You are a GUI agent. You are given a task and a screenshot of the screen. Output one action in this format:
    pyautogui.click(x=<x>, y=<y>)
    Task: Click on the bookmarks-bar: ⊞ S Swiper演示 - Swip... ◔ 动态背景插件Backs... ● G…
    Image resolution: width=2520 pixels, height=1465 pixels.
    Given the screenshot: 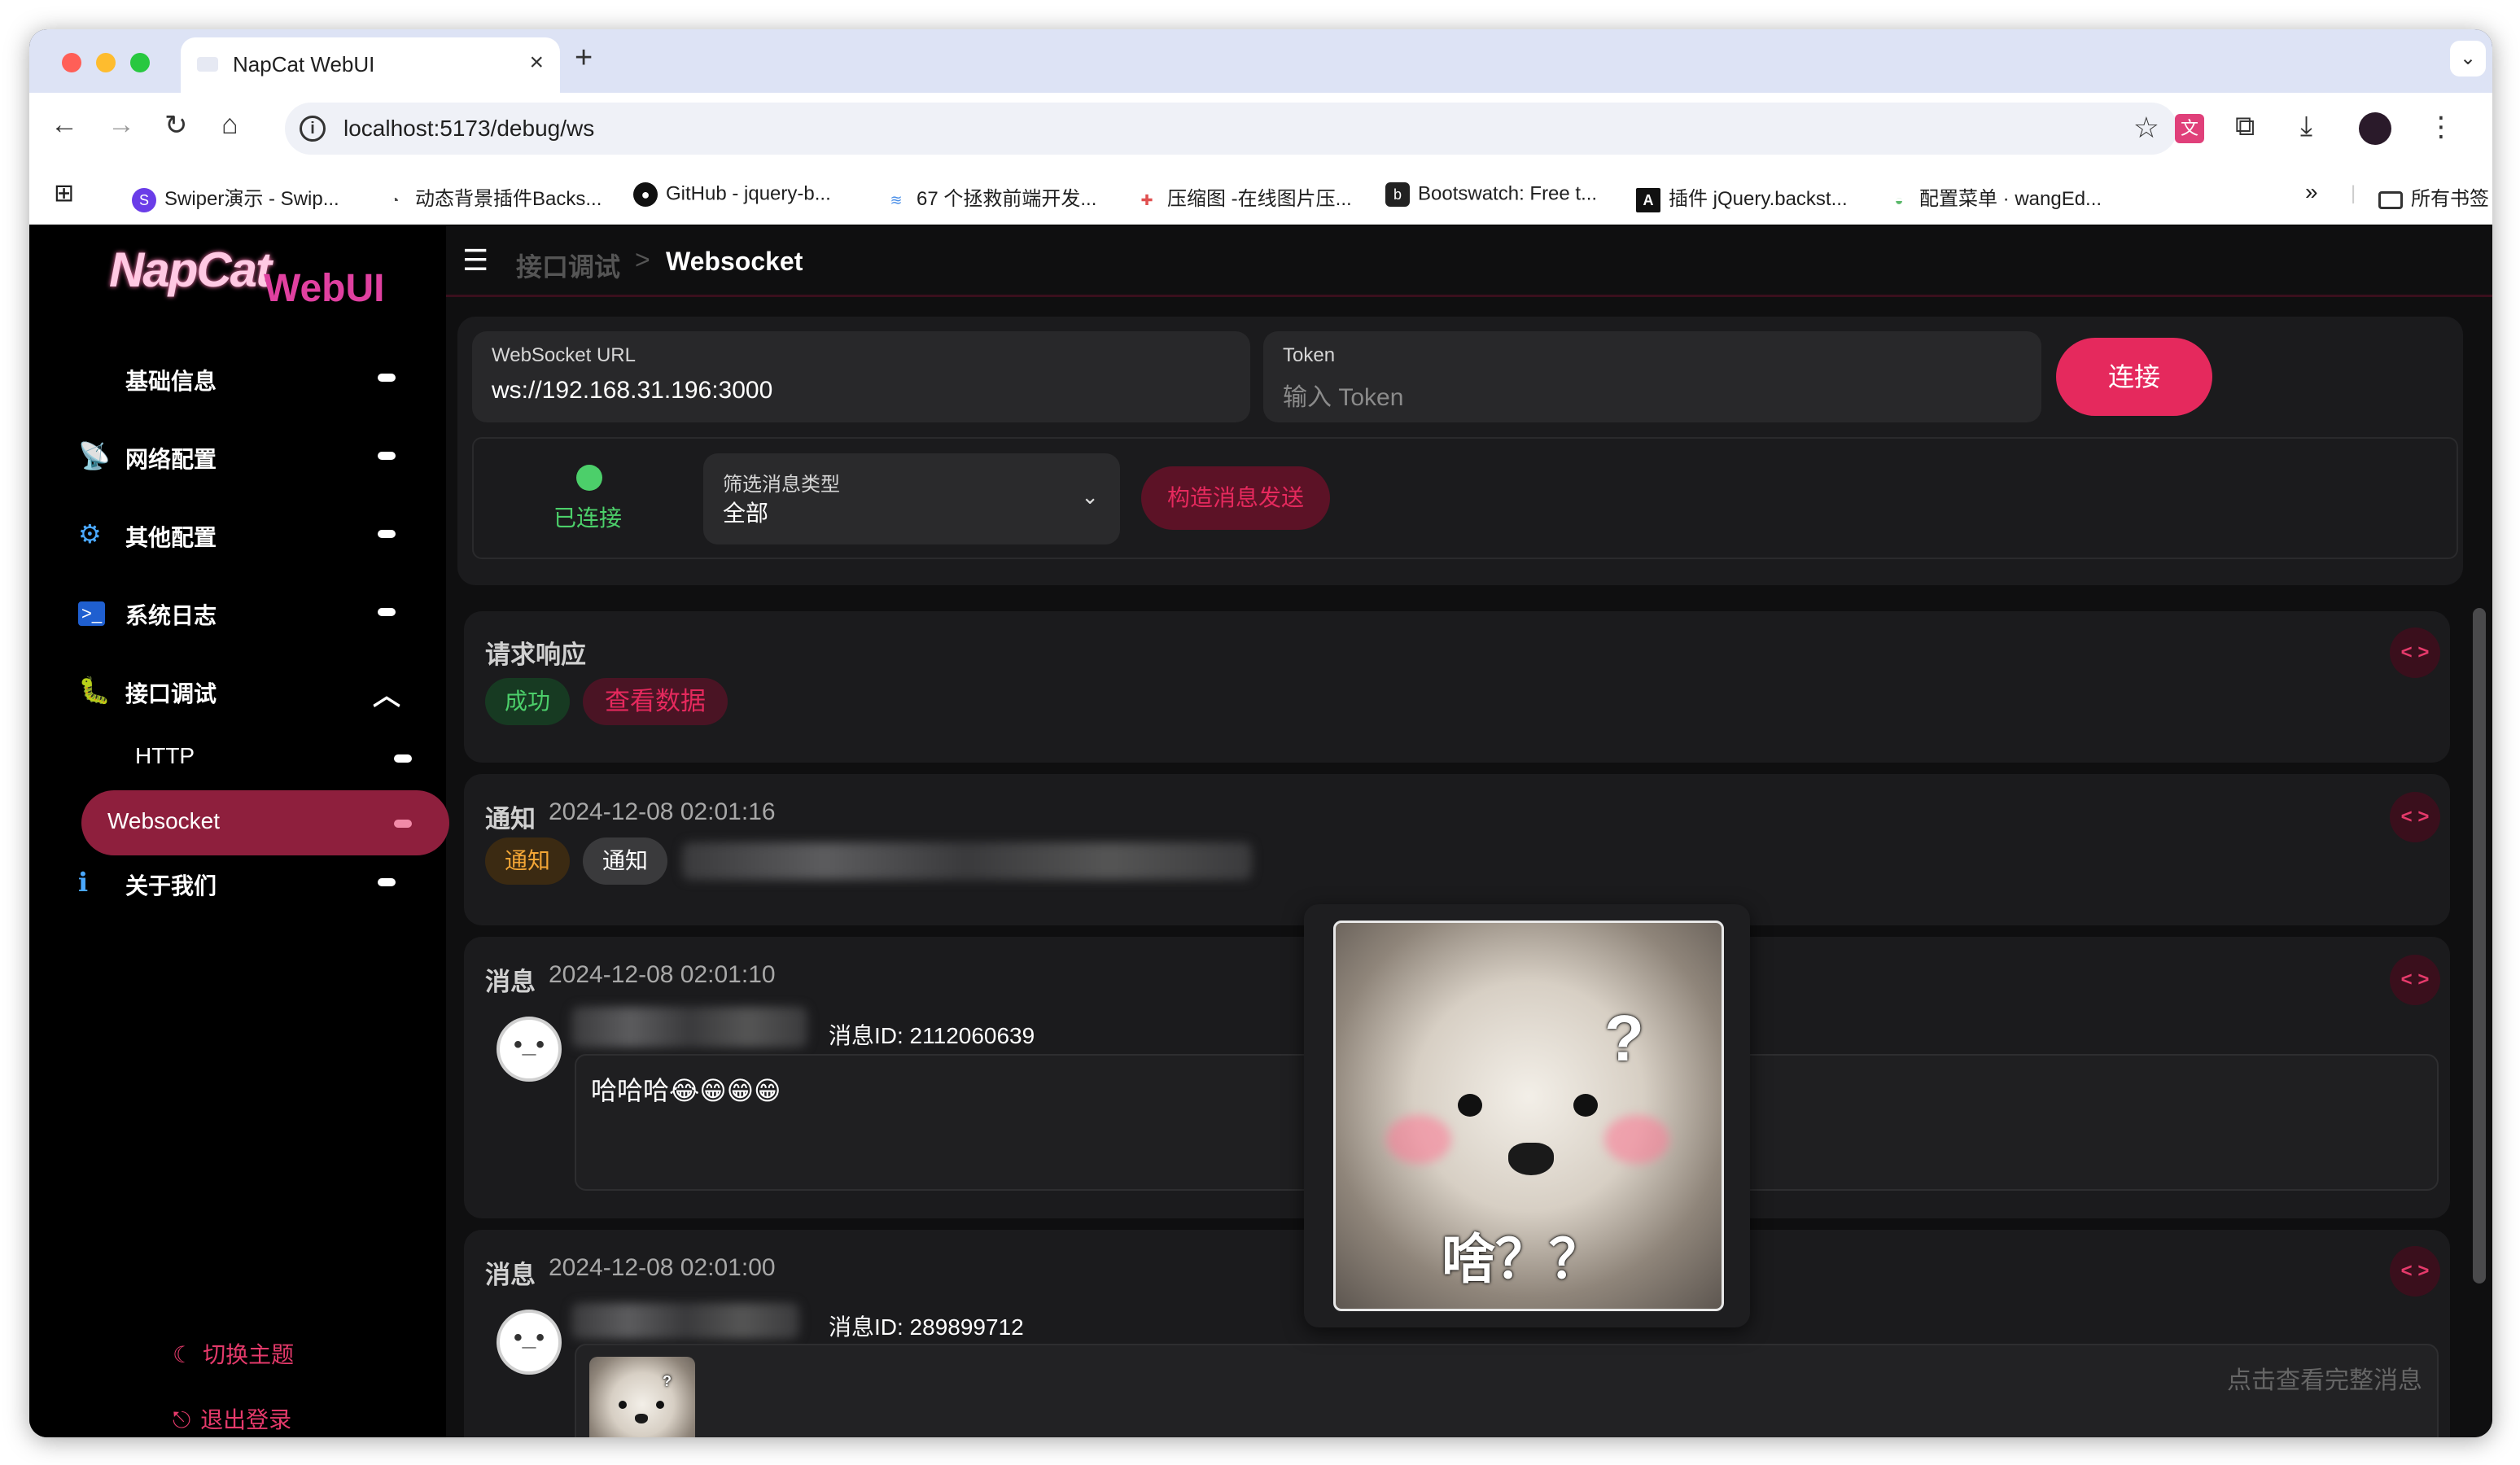 What is the action you would take?
    pyautogui.click(x=1261, y=196)
    